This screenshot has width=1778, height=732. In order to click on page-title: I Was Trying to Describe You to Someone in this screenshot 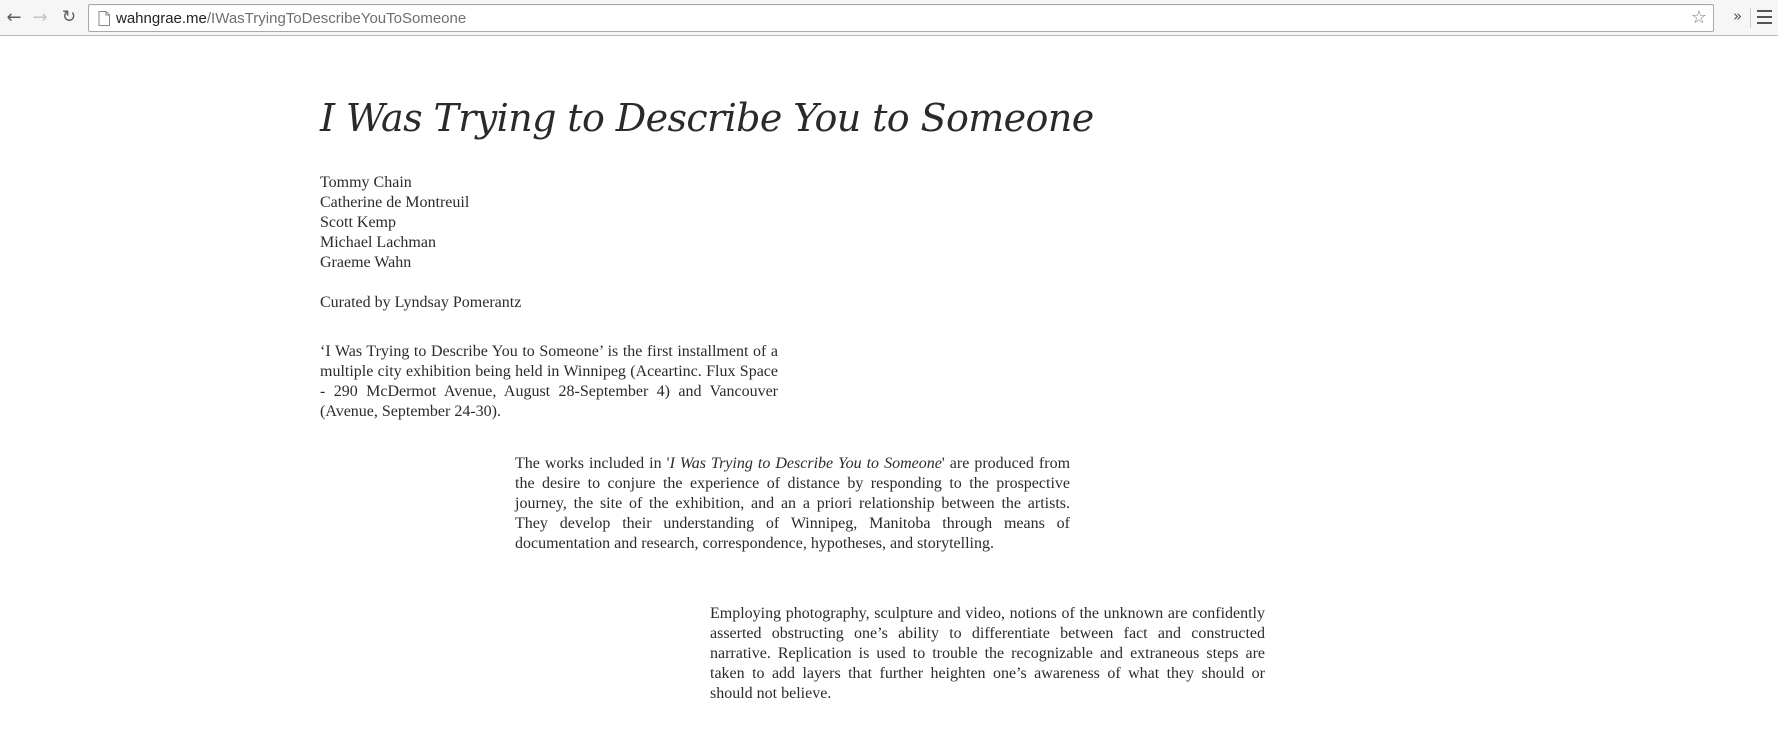, I will do `click(707, 118)`.